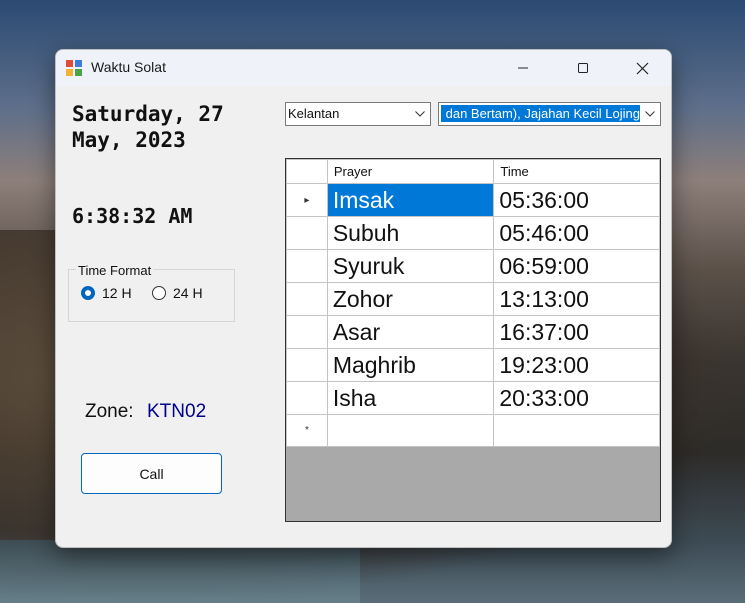 The image size is (745, 603). What do you see at coordinates (151, 473) in the screenshot?
I see `call-button: Call` at bounding box center [151, 473].